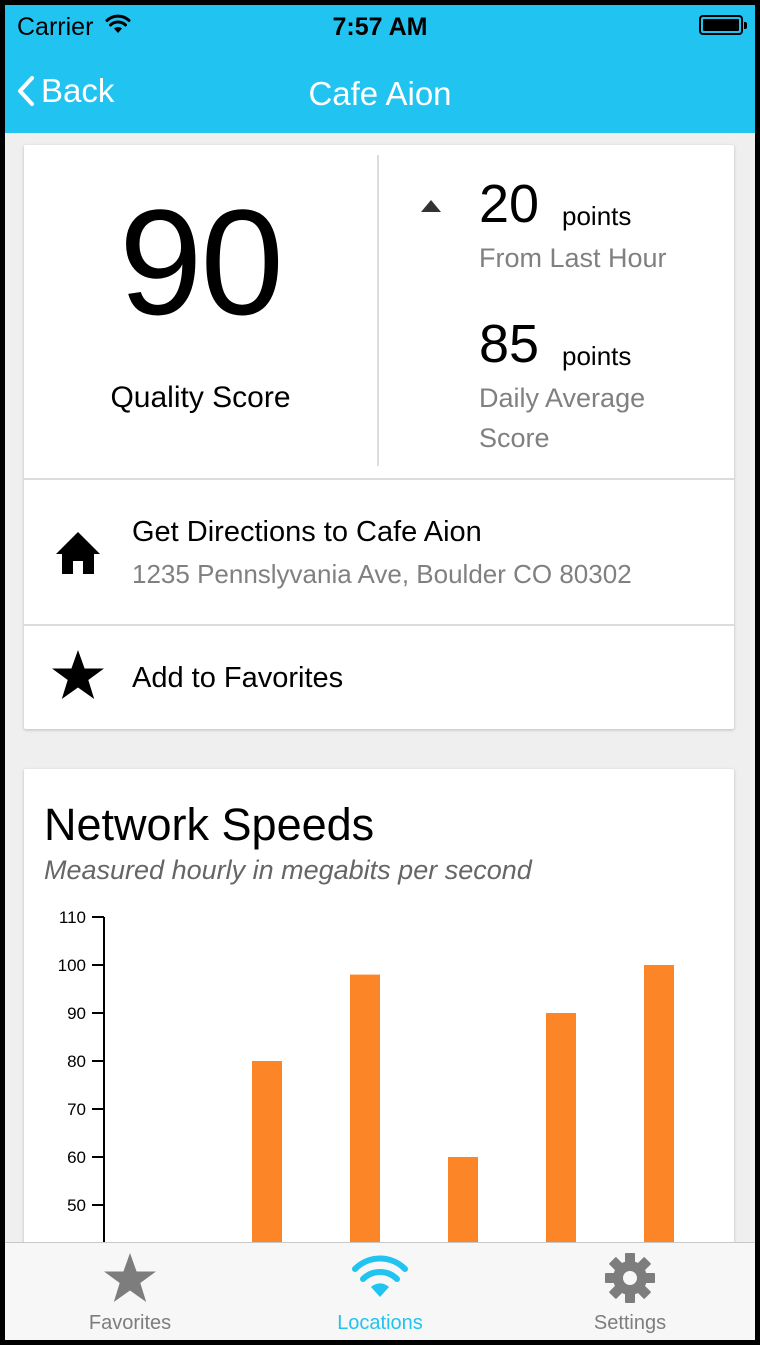 This screenshot has height=1345, width=760. Describe the element at coordinates (201, 262) in the screenshot. I see `quality-score-value: 90` at that location.